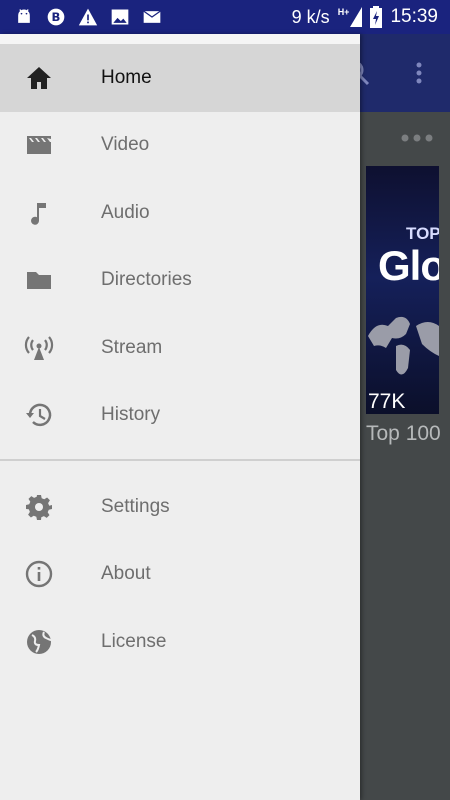 The height and width of the screenshot is (800, 450). I want to click on folder-icon, so click(39, 281).